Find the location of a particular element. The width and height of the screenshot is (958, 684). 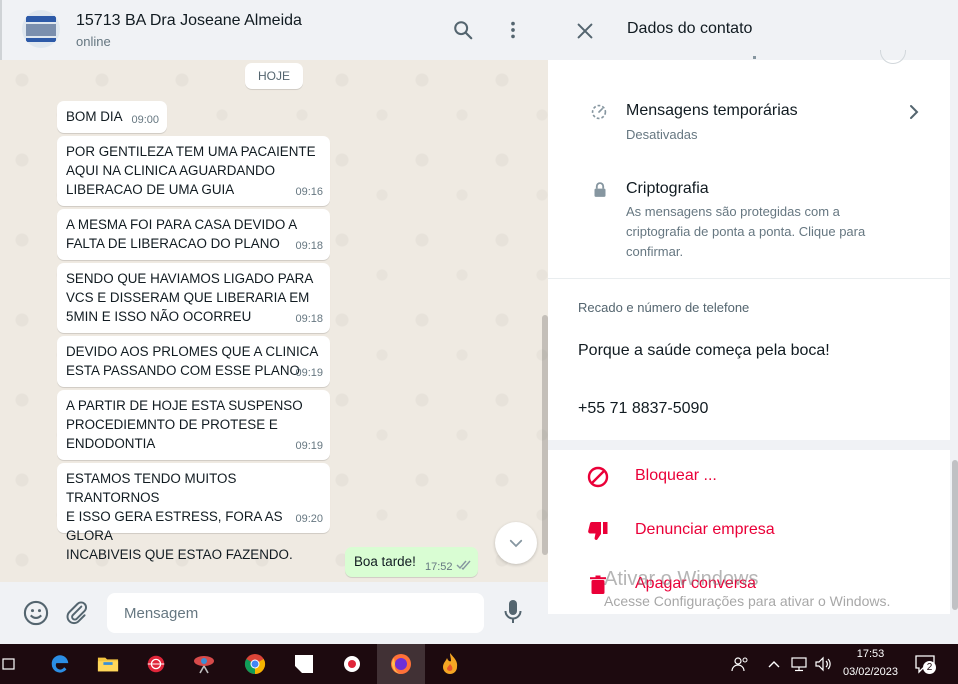

chrome-icon is located at coordinates (255, 664).